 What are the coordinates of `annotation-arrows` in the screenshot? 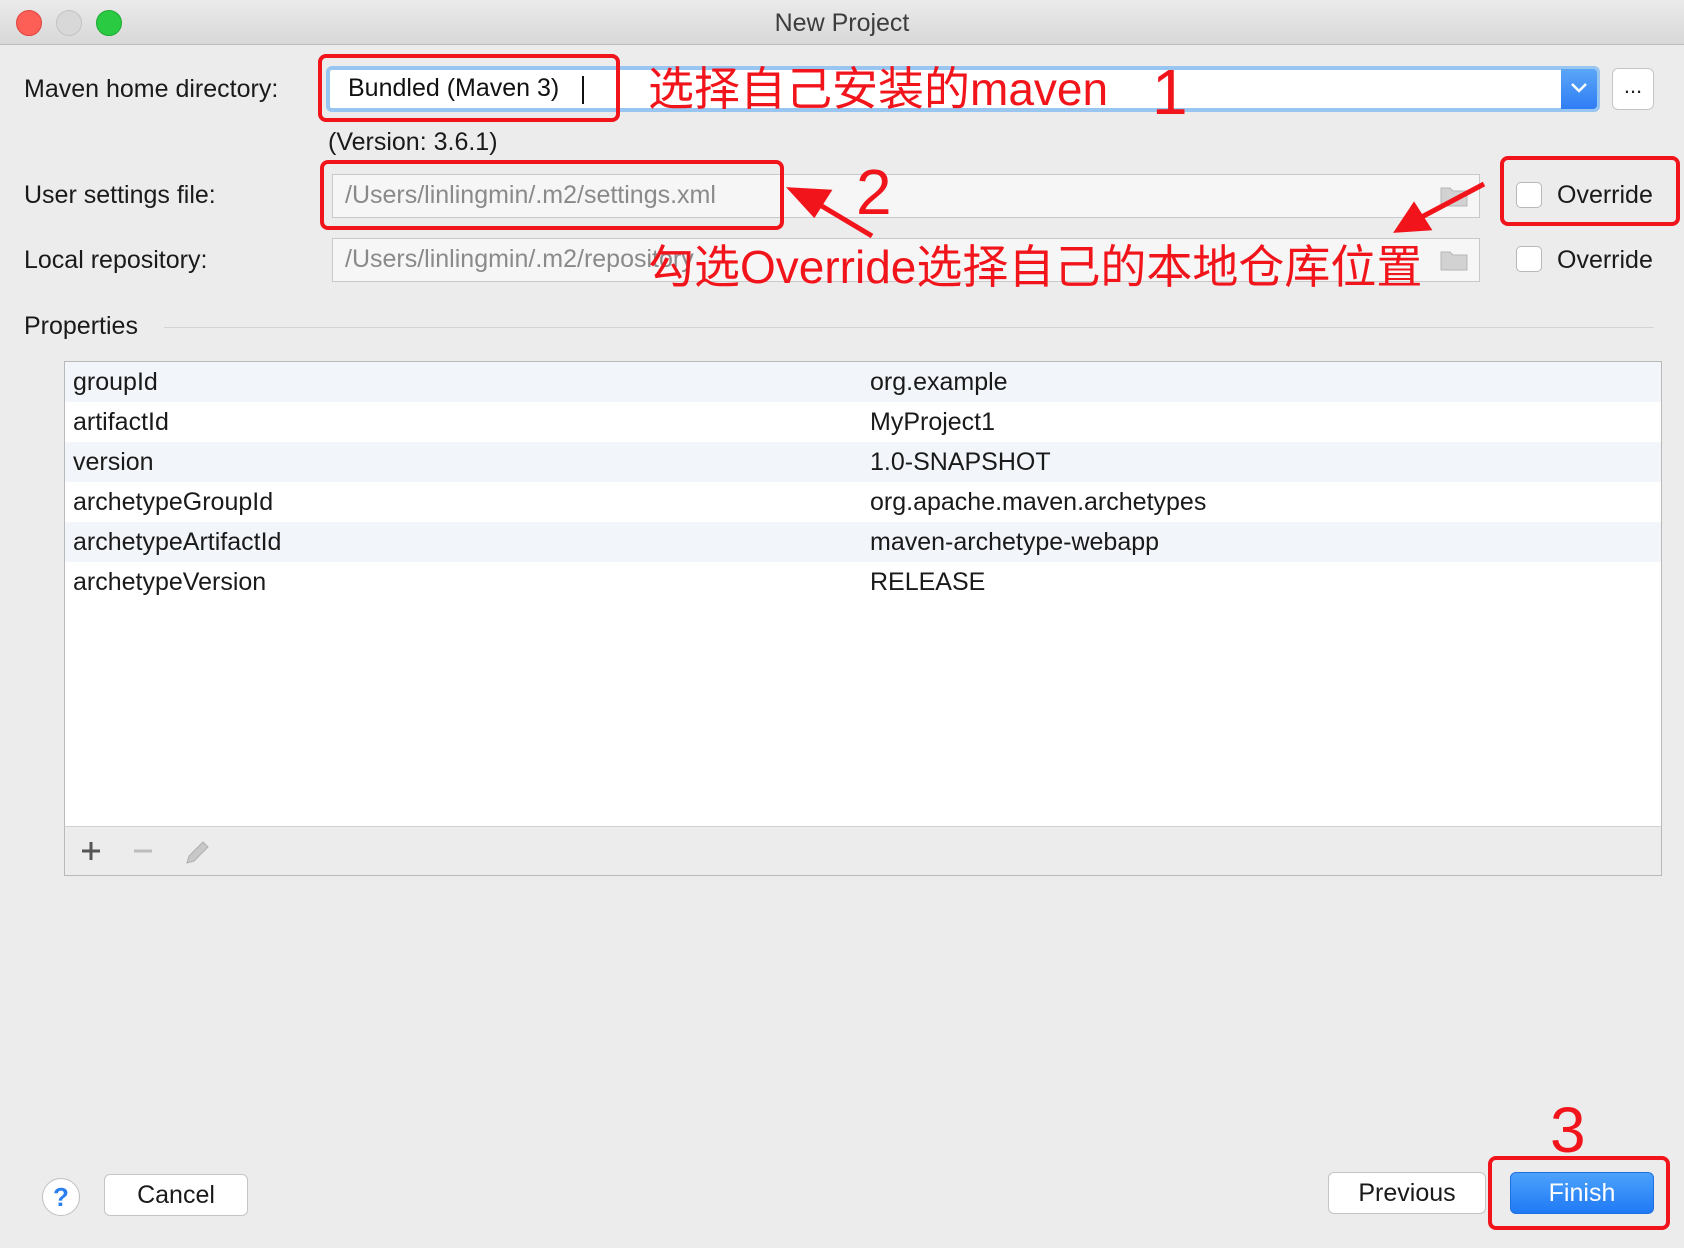 It's located at (1136, 210).